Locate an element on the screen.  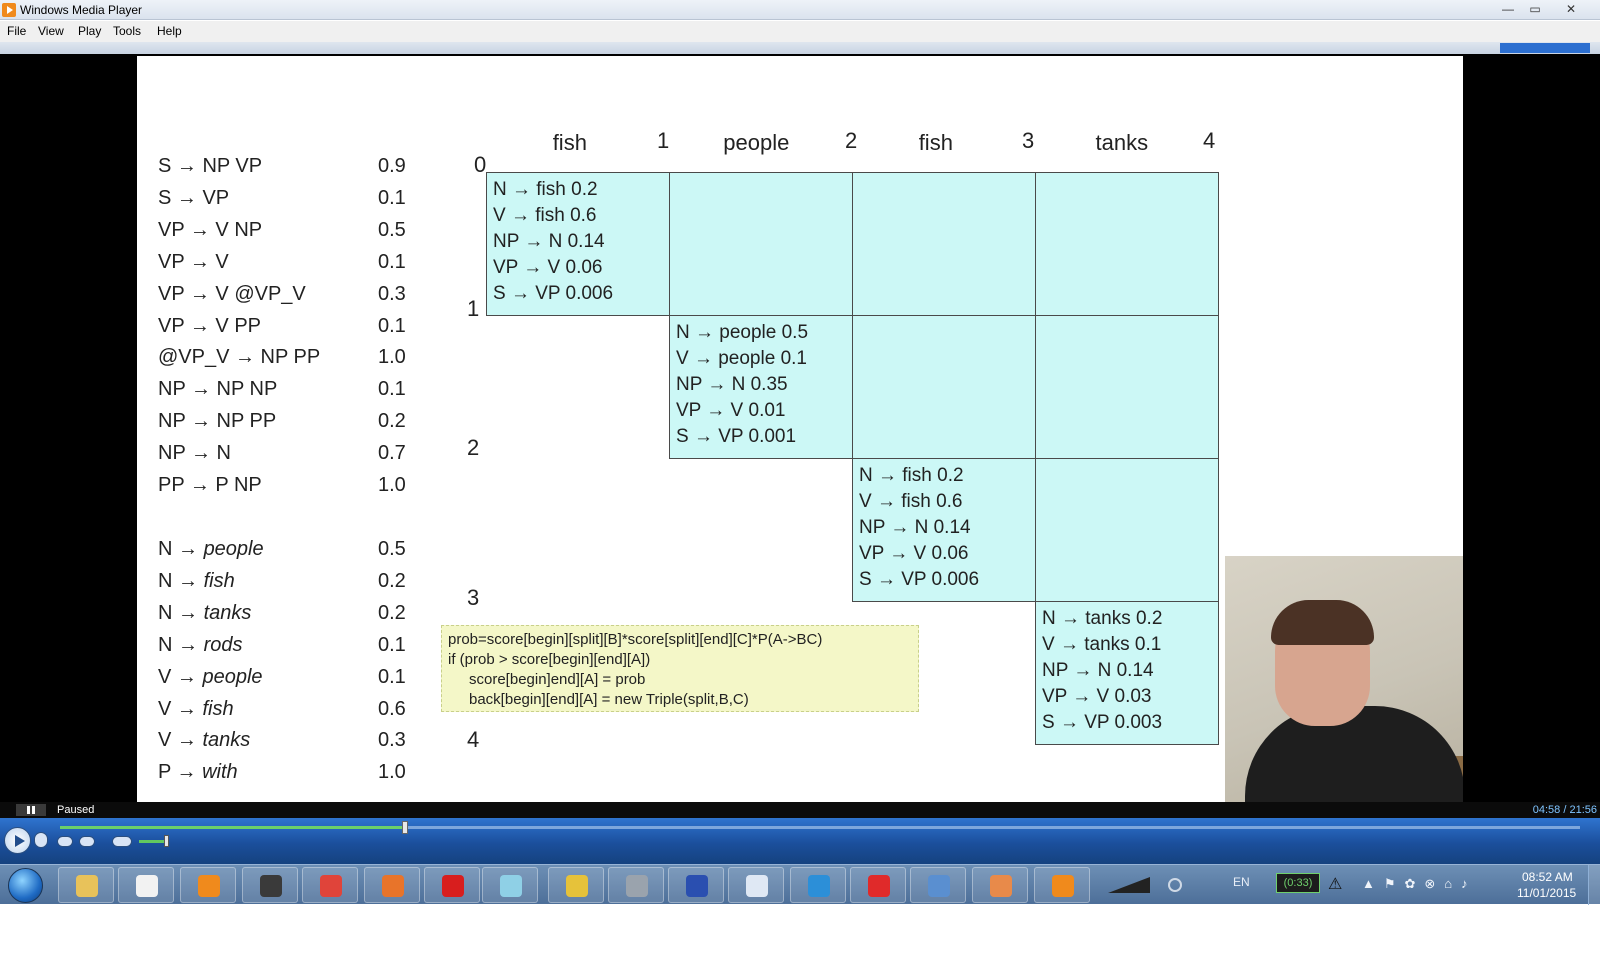
cell-entry: N → fish 0.2 is located at coordinates (911, 475).